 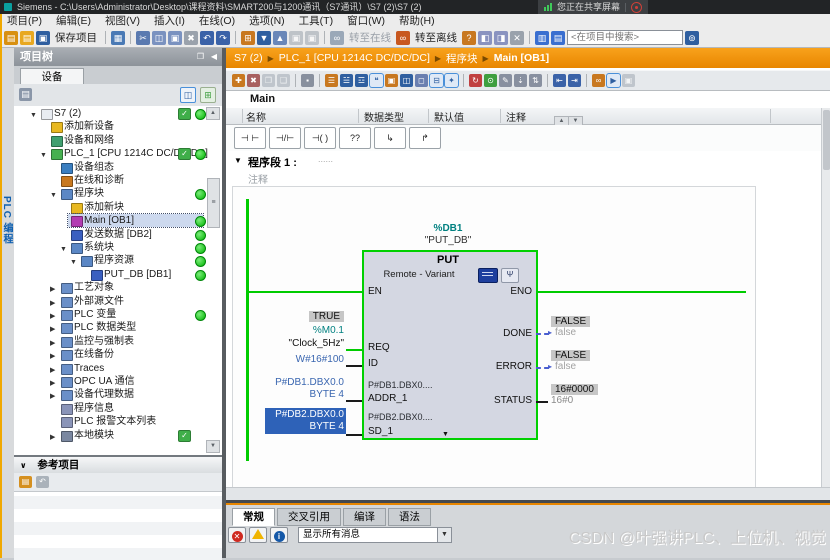 What do you see at coordinates (118, 221) in the screenshot?
I see `tree-item-main-ob1: Main [OB1]` at bounding box center [118, 221].